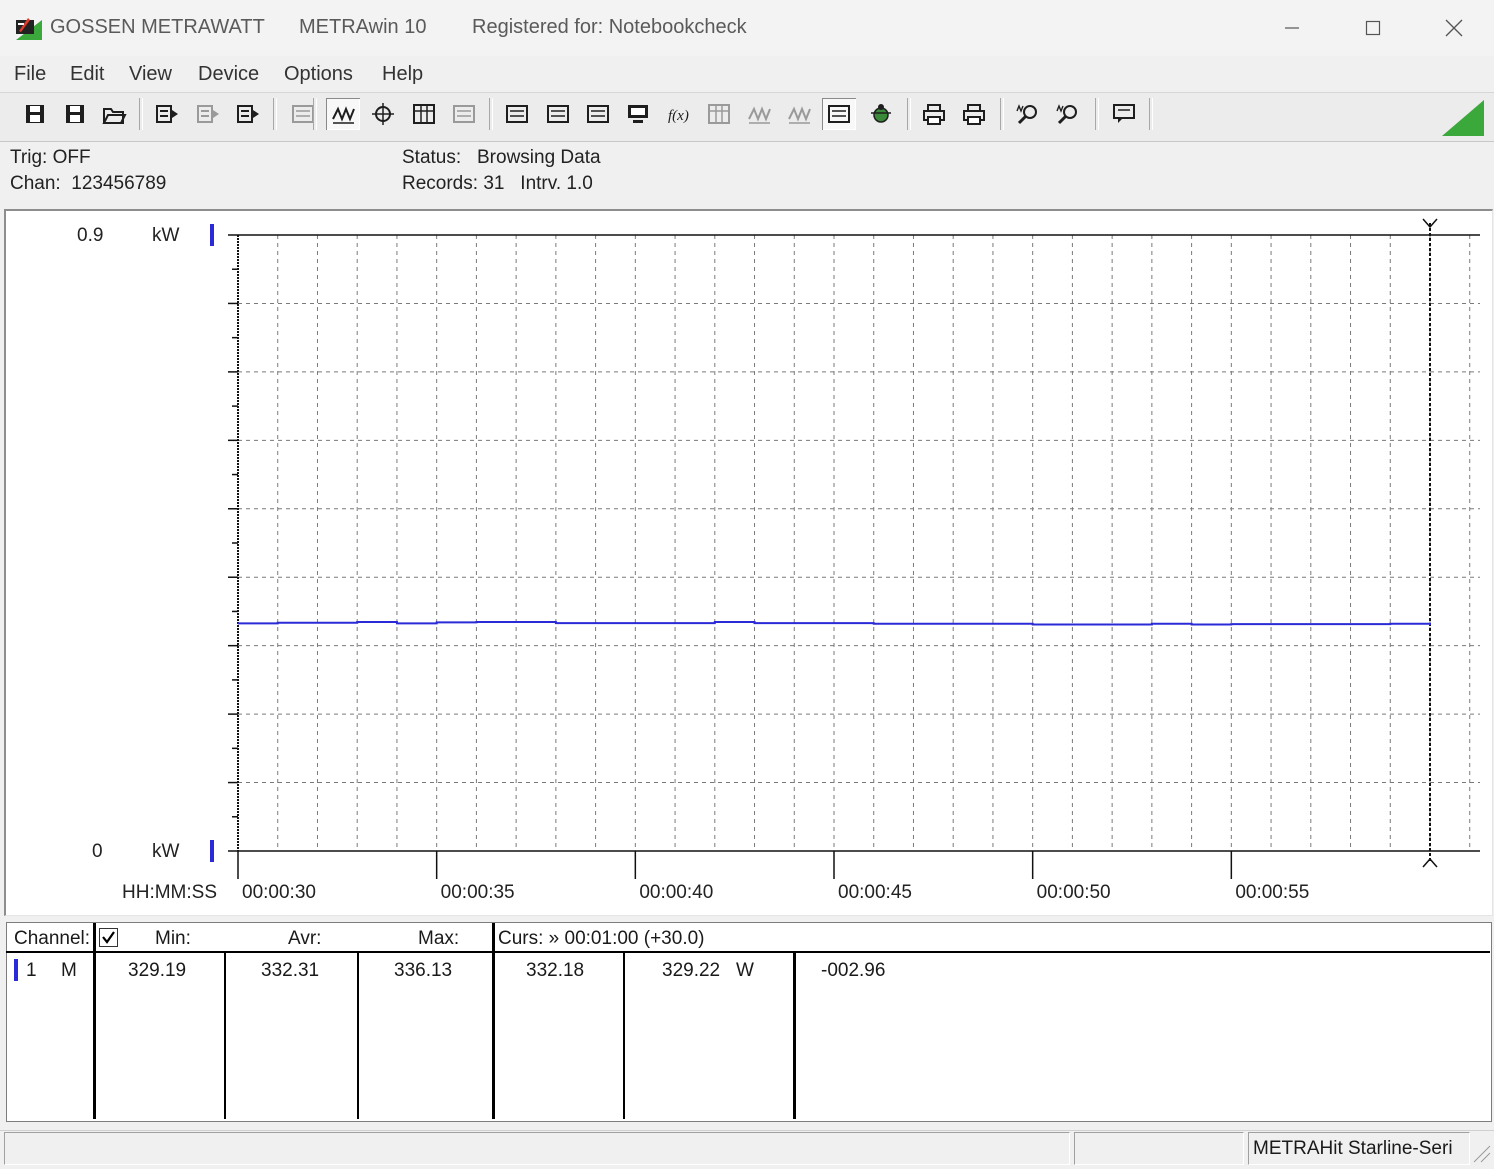  I want to click on scale-button, so click(598, 114).